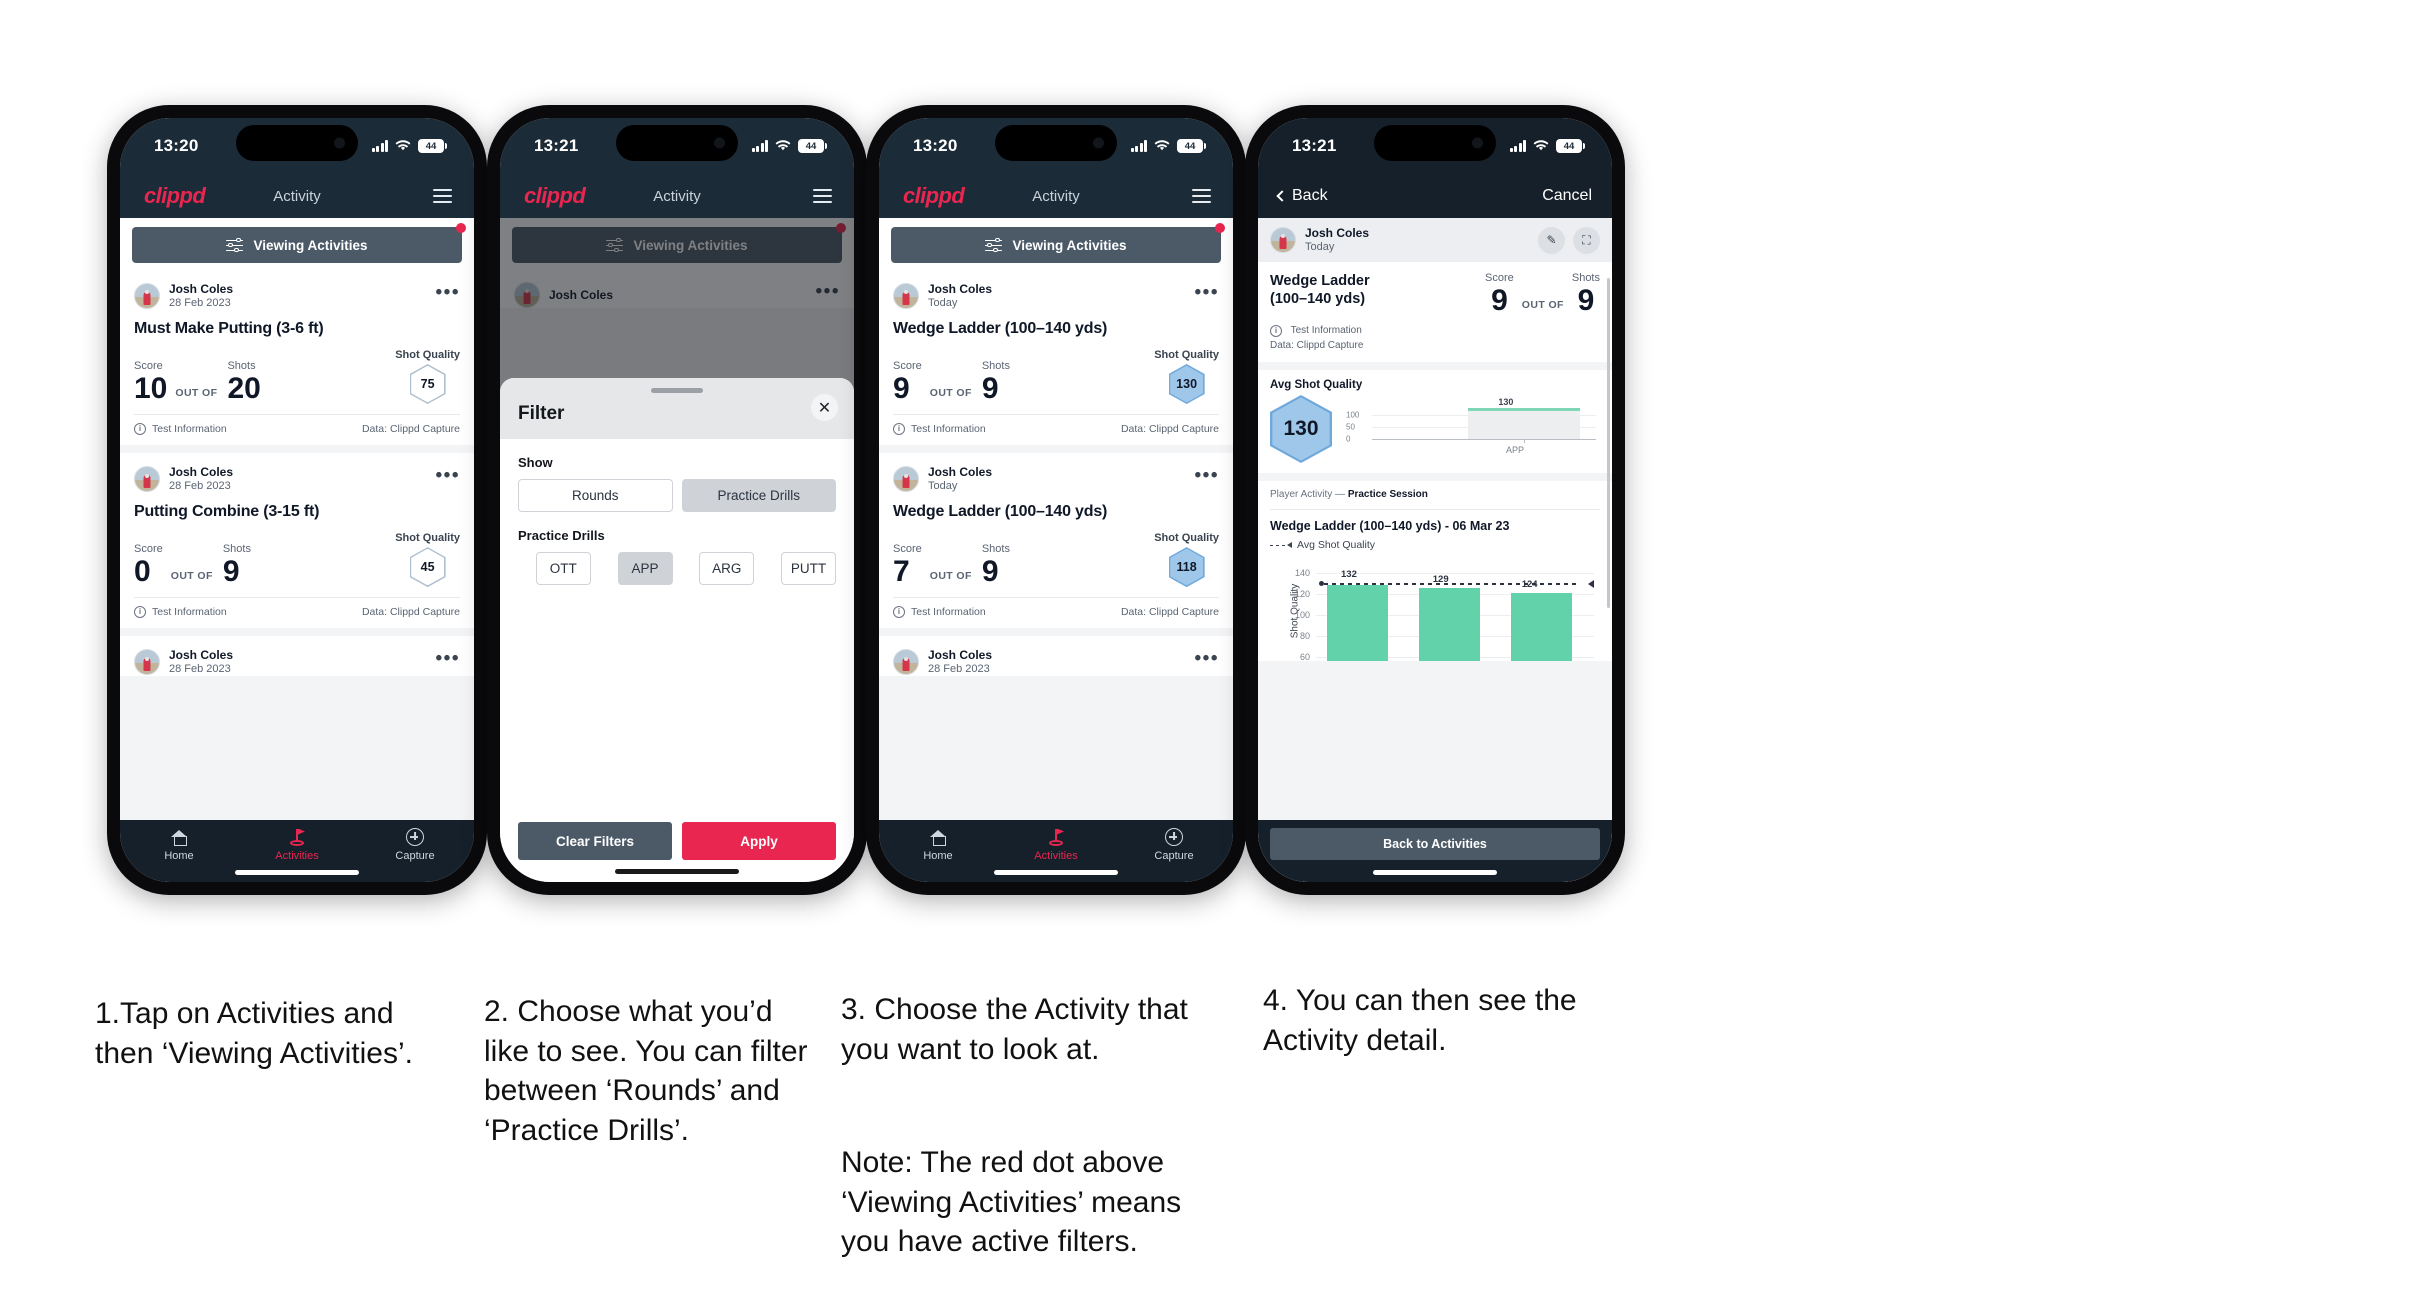  What do you see at coordinates (758, 495) in the screenshot?
I see `filter-chip-practice-drills: Practice Drills` at bounding box center [758, 495].